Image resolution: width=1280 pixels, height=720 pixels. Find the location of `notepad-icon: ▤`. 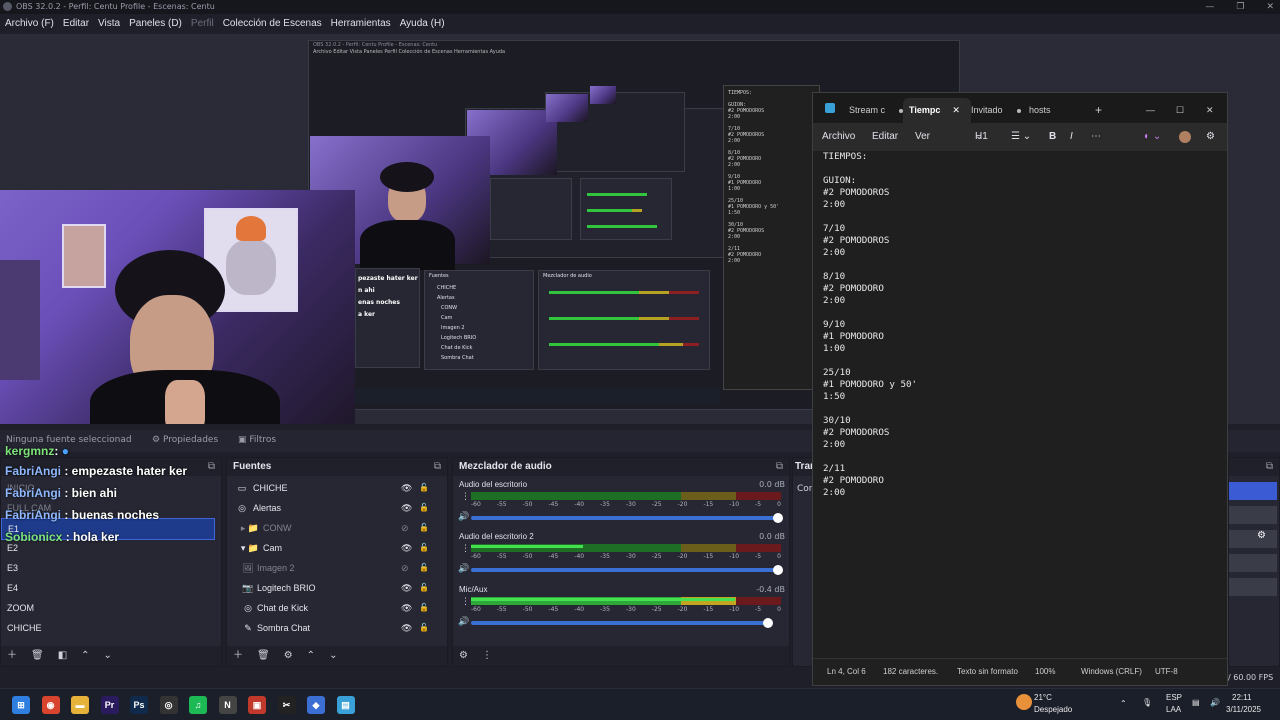

notepad-icon: ▤ is located at coordinates (345, 705).